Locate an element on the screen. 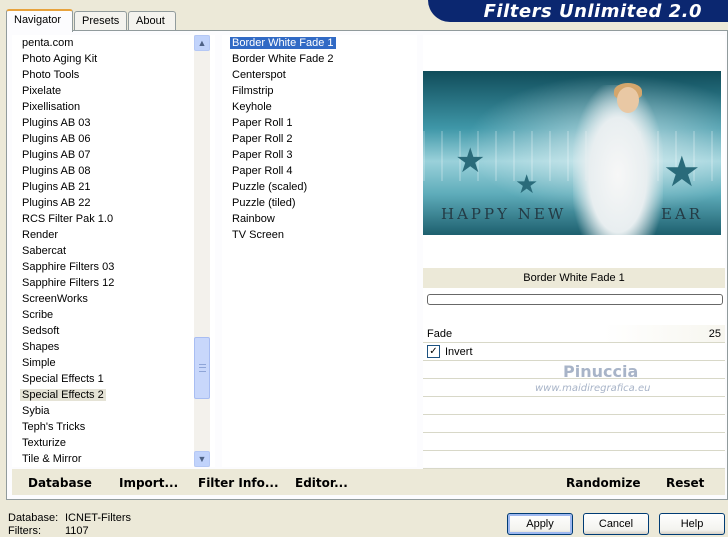  category-item: Shapes is located at coordinates (113, 347).